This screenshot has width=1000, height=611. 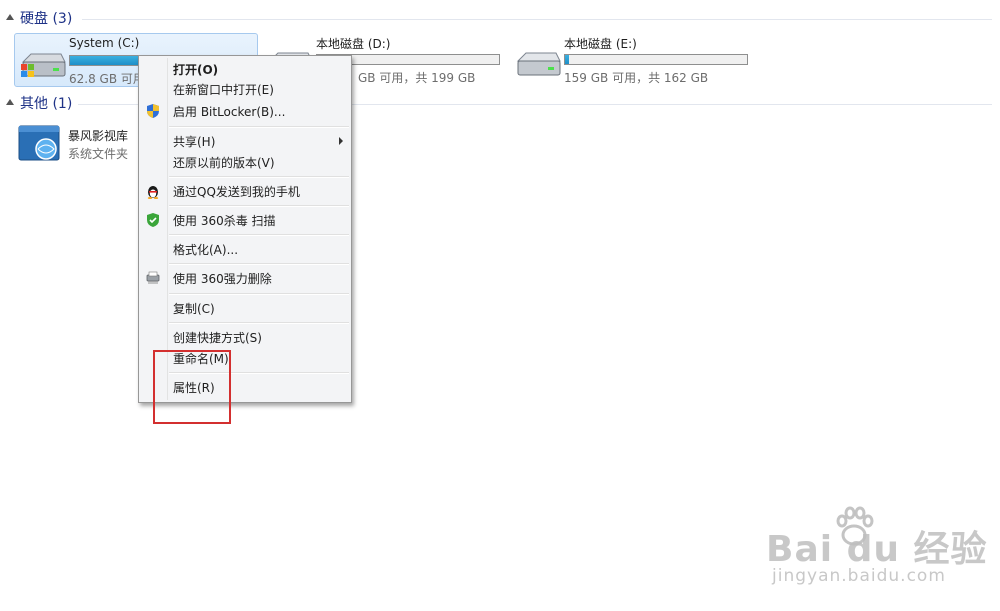 I want to click on menu-item-open-new-window: 在新窗口中打开(E), so click(x=245, y=89).